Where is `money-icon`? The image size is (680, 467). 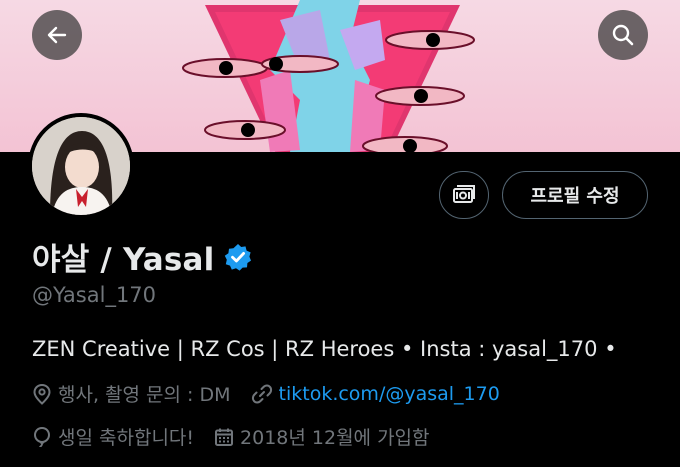 money-icon is located at coordinates (464, 194).